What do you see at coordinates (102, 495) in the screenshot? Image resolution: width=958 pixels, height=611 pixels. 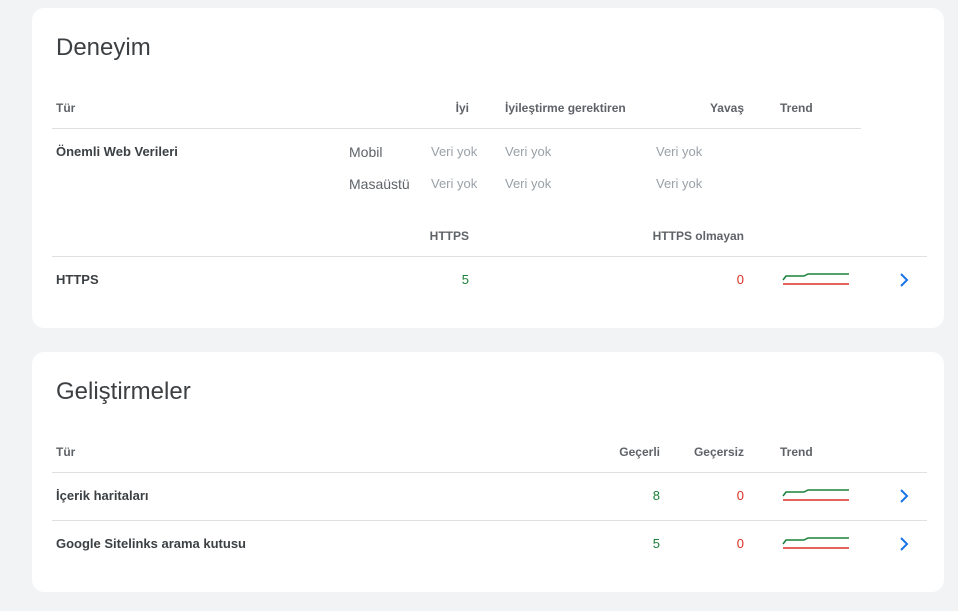 I see `row-label: İçerik haritaları` at bounding box center [102, 495].